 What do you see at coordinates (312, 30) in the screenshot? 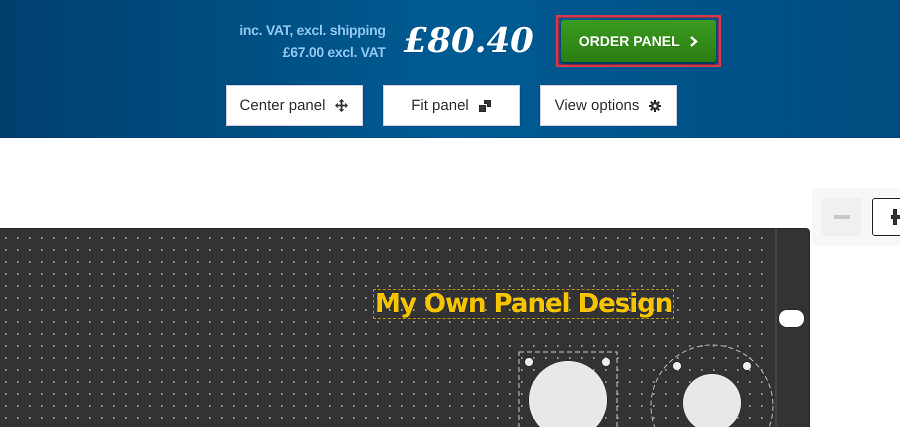
I see `price-note: inc. VAT, excl. shipping` at bounding box center [312, 30].